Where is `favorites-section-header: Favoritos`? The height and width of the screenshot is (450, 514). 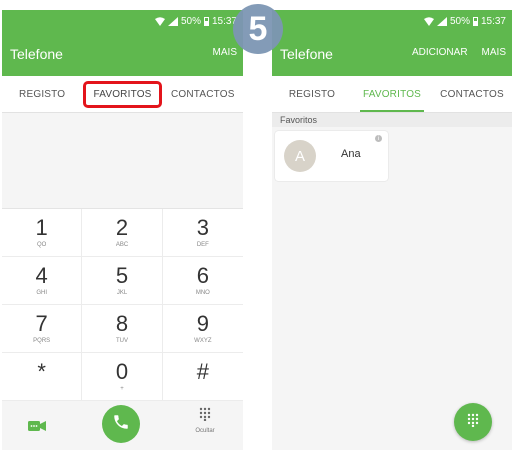 favorites-section-header: Favoritos is located at coordinates (392, 120).